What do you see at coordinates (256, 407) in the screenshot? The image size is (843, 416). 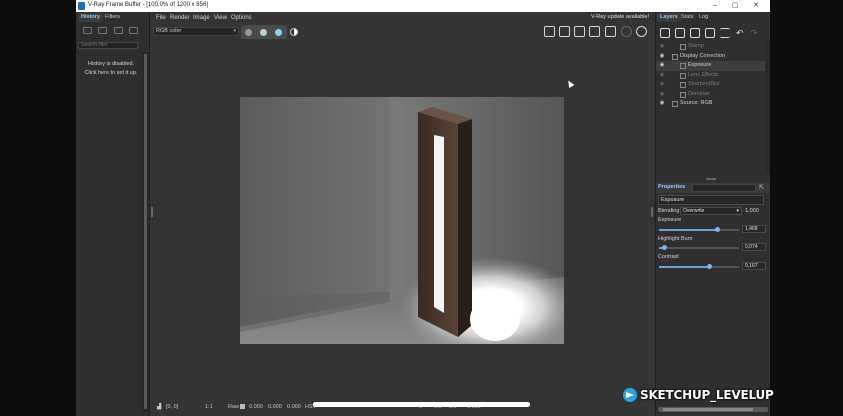 I see `value-r: 0.000` at bounding box center [256, 407].